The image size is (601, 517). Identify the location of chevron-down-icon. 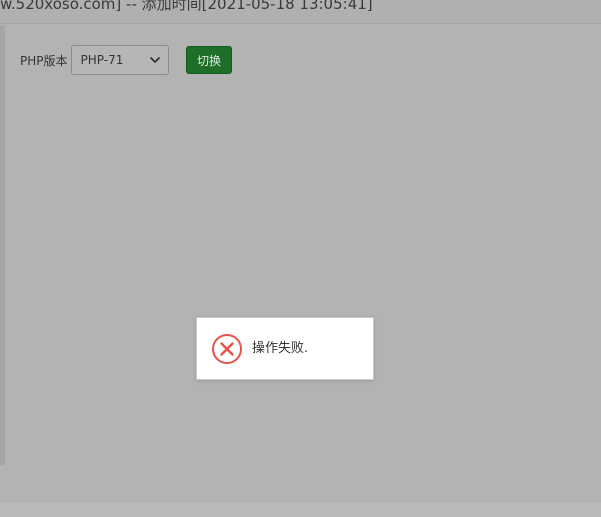
(154, 60).